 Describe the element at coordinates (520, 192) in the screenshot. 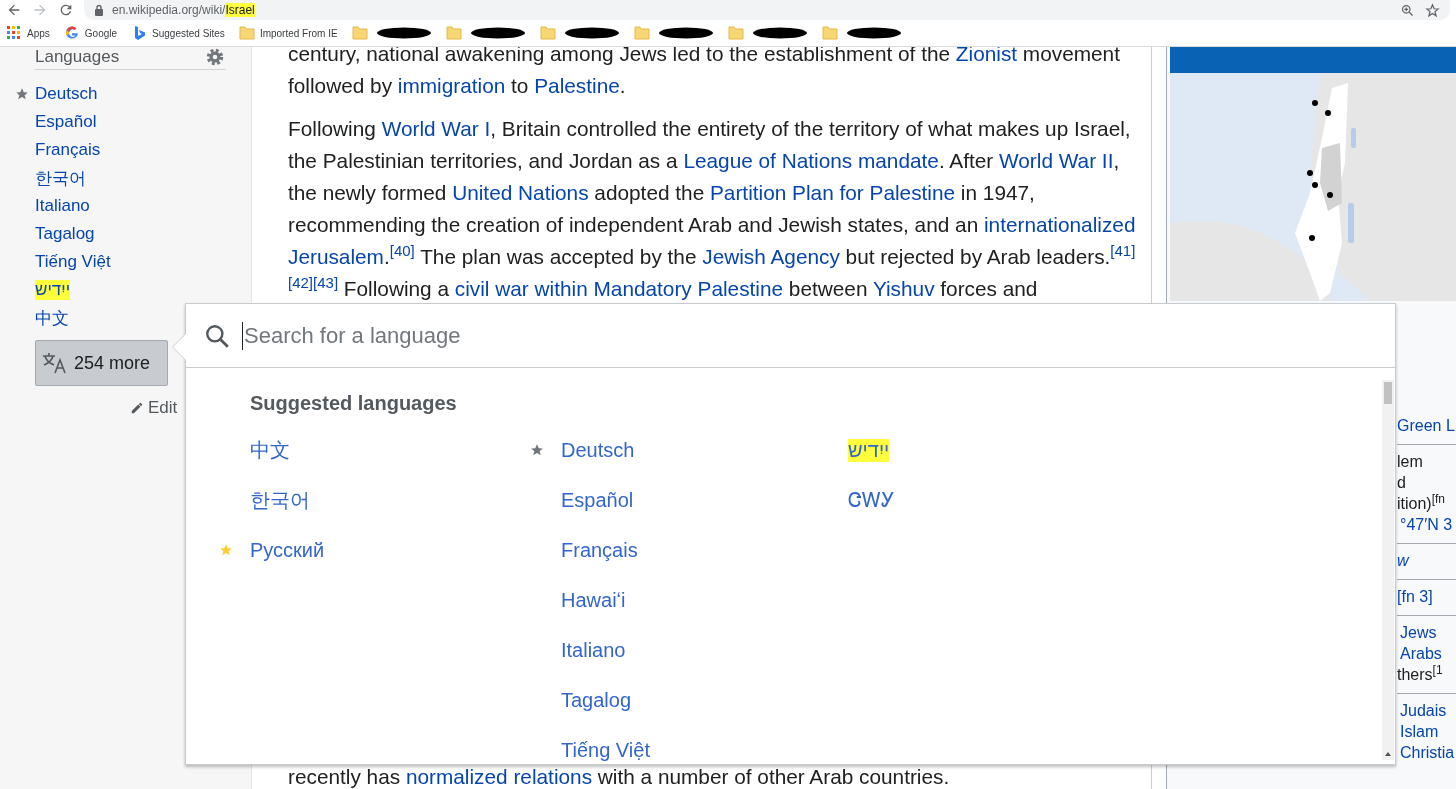

I see `article-link: United Nations` at that location.